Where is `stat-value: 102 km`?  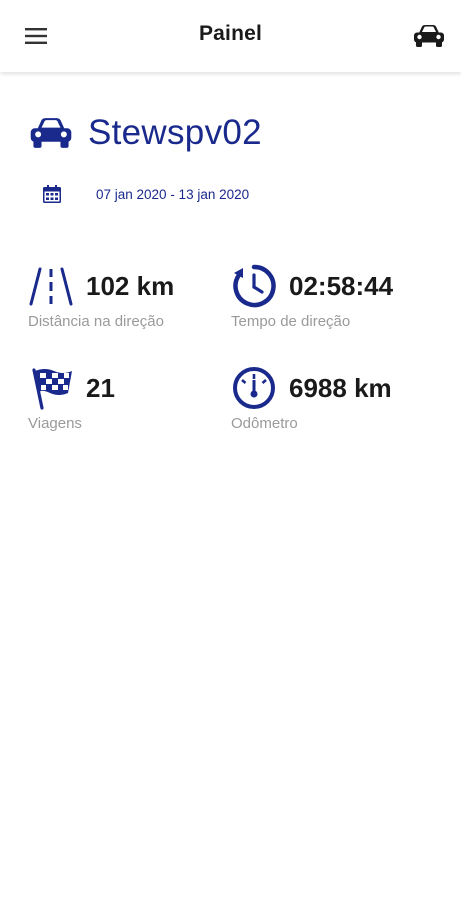 stat-value: 102 km is located at coordinates (130, 285).